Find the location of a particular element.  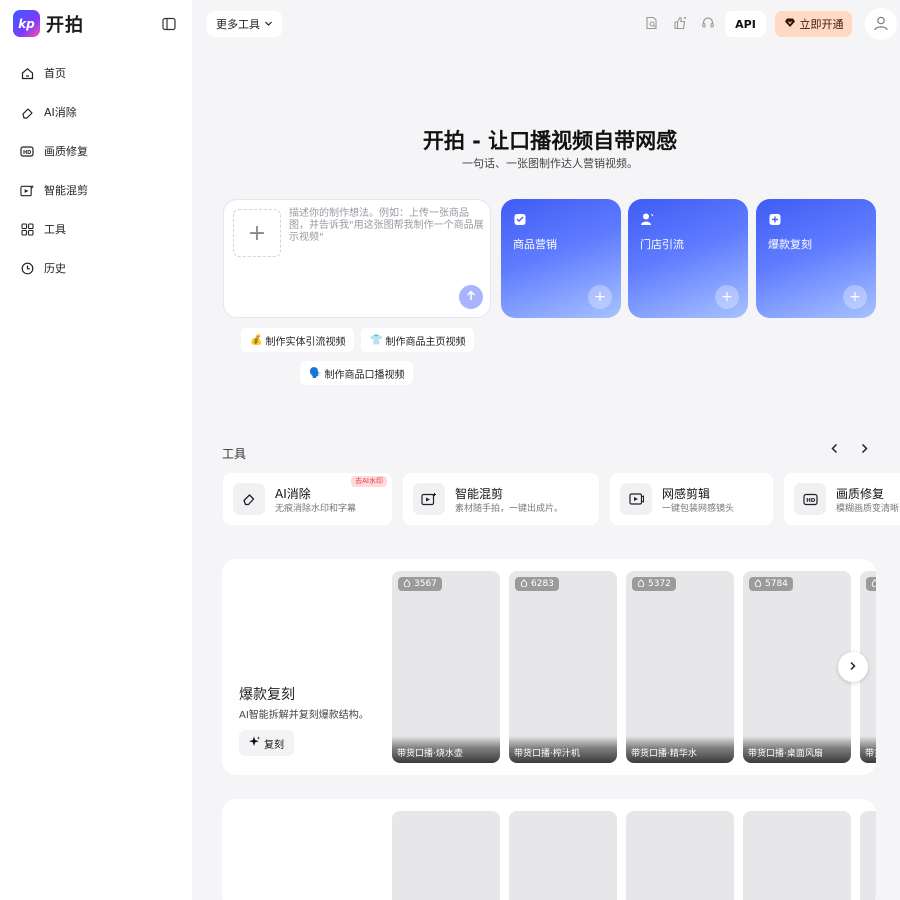

headset-icon is located at coordinates (708, 23).